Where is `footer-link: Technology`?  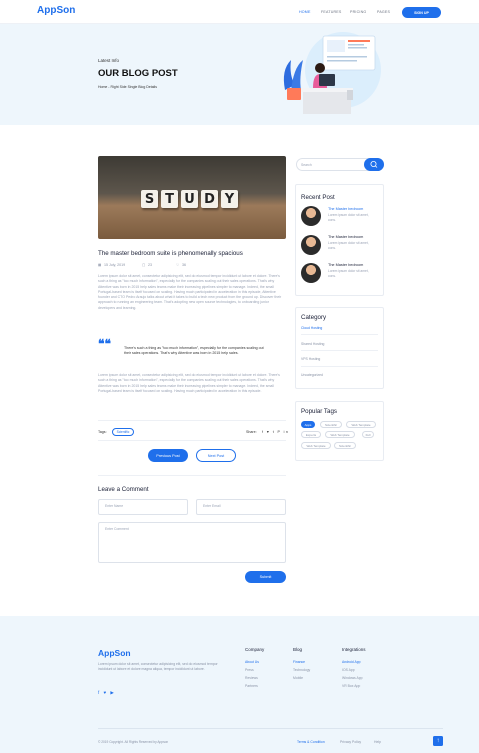
footer-link: Technology is located at coordinates (301, 670).